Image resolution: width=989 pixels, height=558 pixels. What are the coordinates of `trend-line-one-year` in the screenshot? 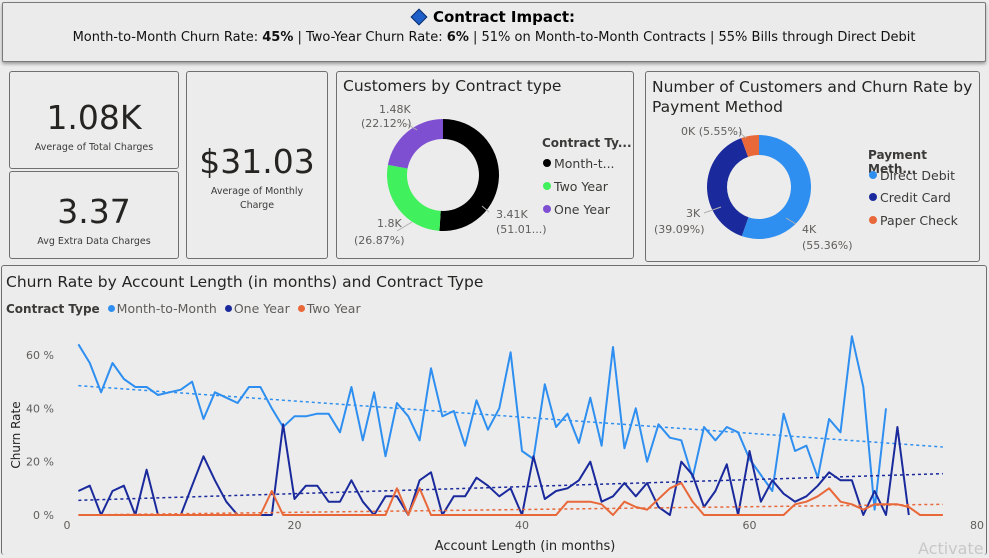 It's located at (510, 487).